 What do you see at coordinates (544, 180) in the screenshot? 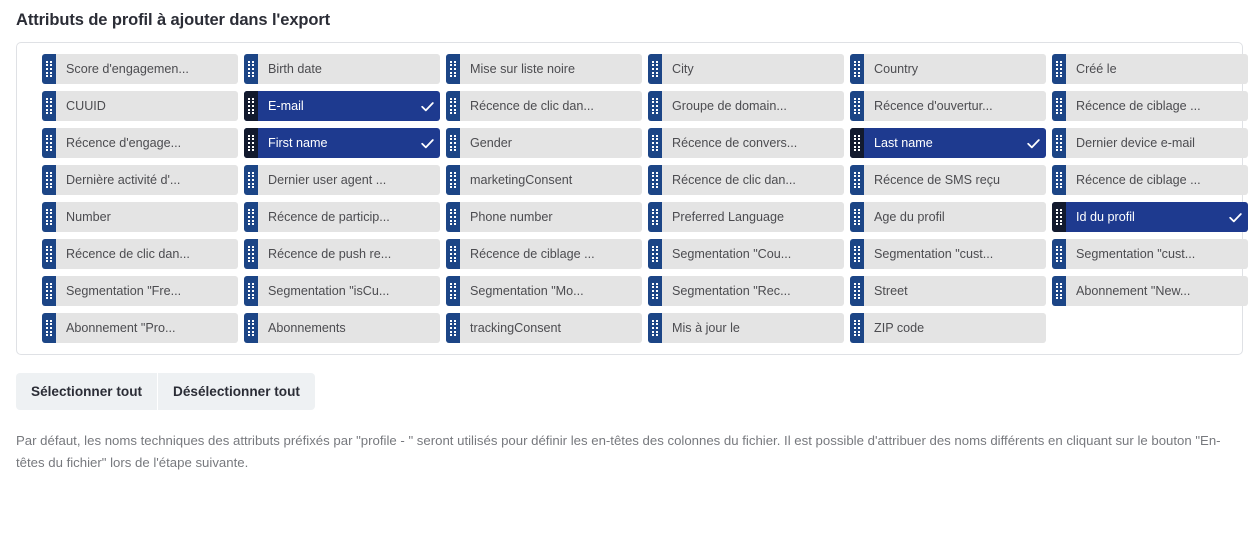
I see `attribute-chip: marketingConsent` at bounding box center [544, 180].